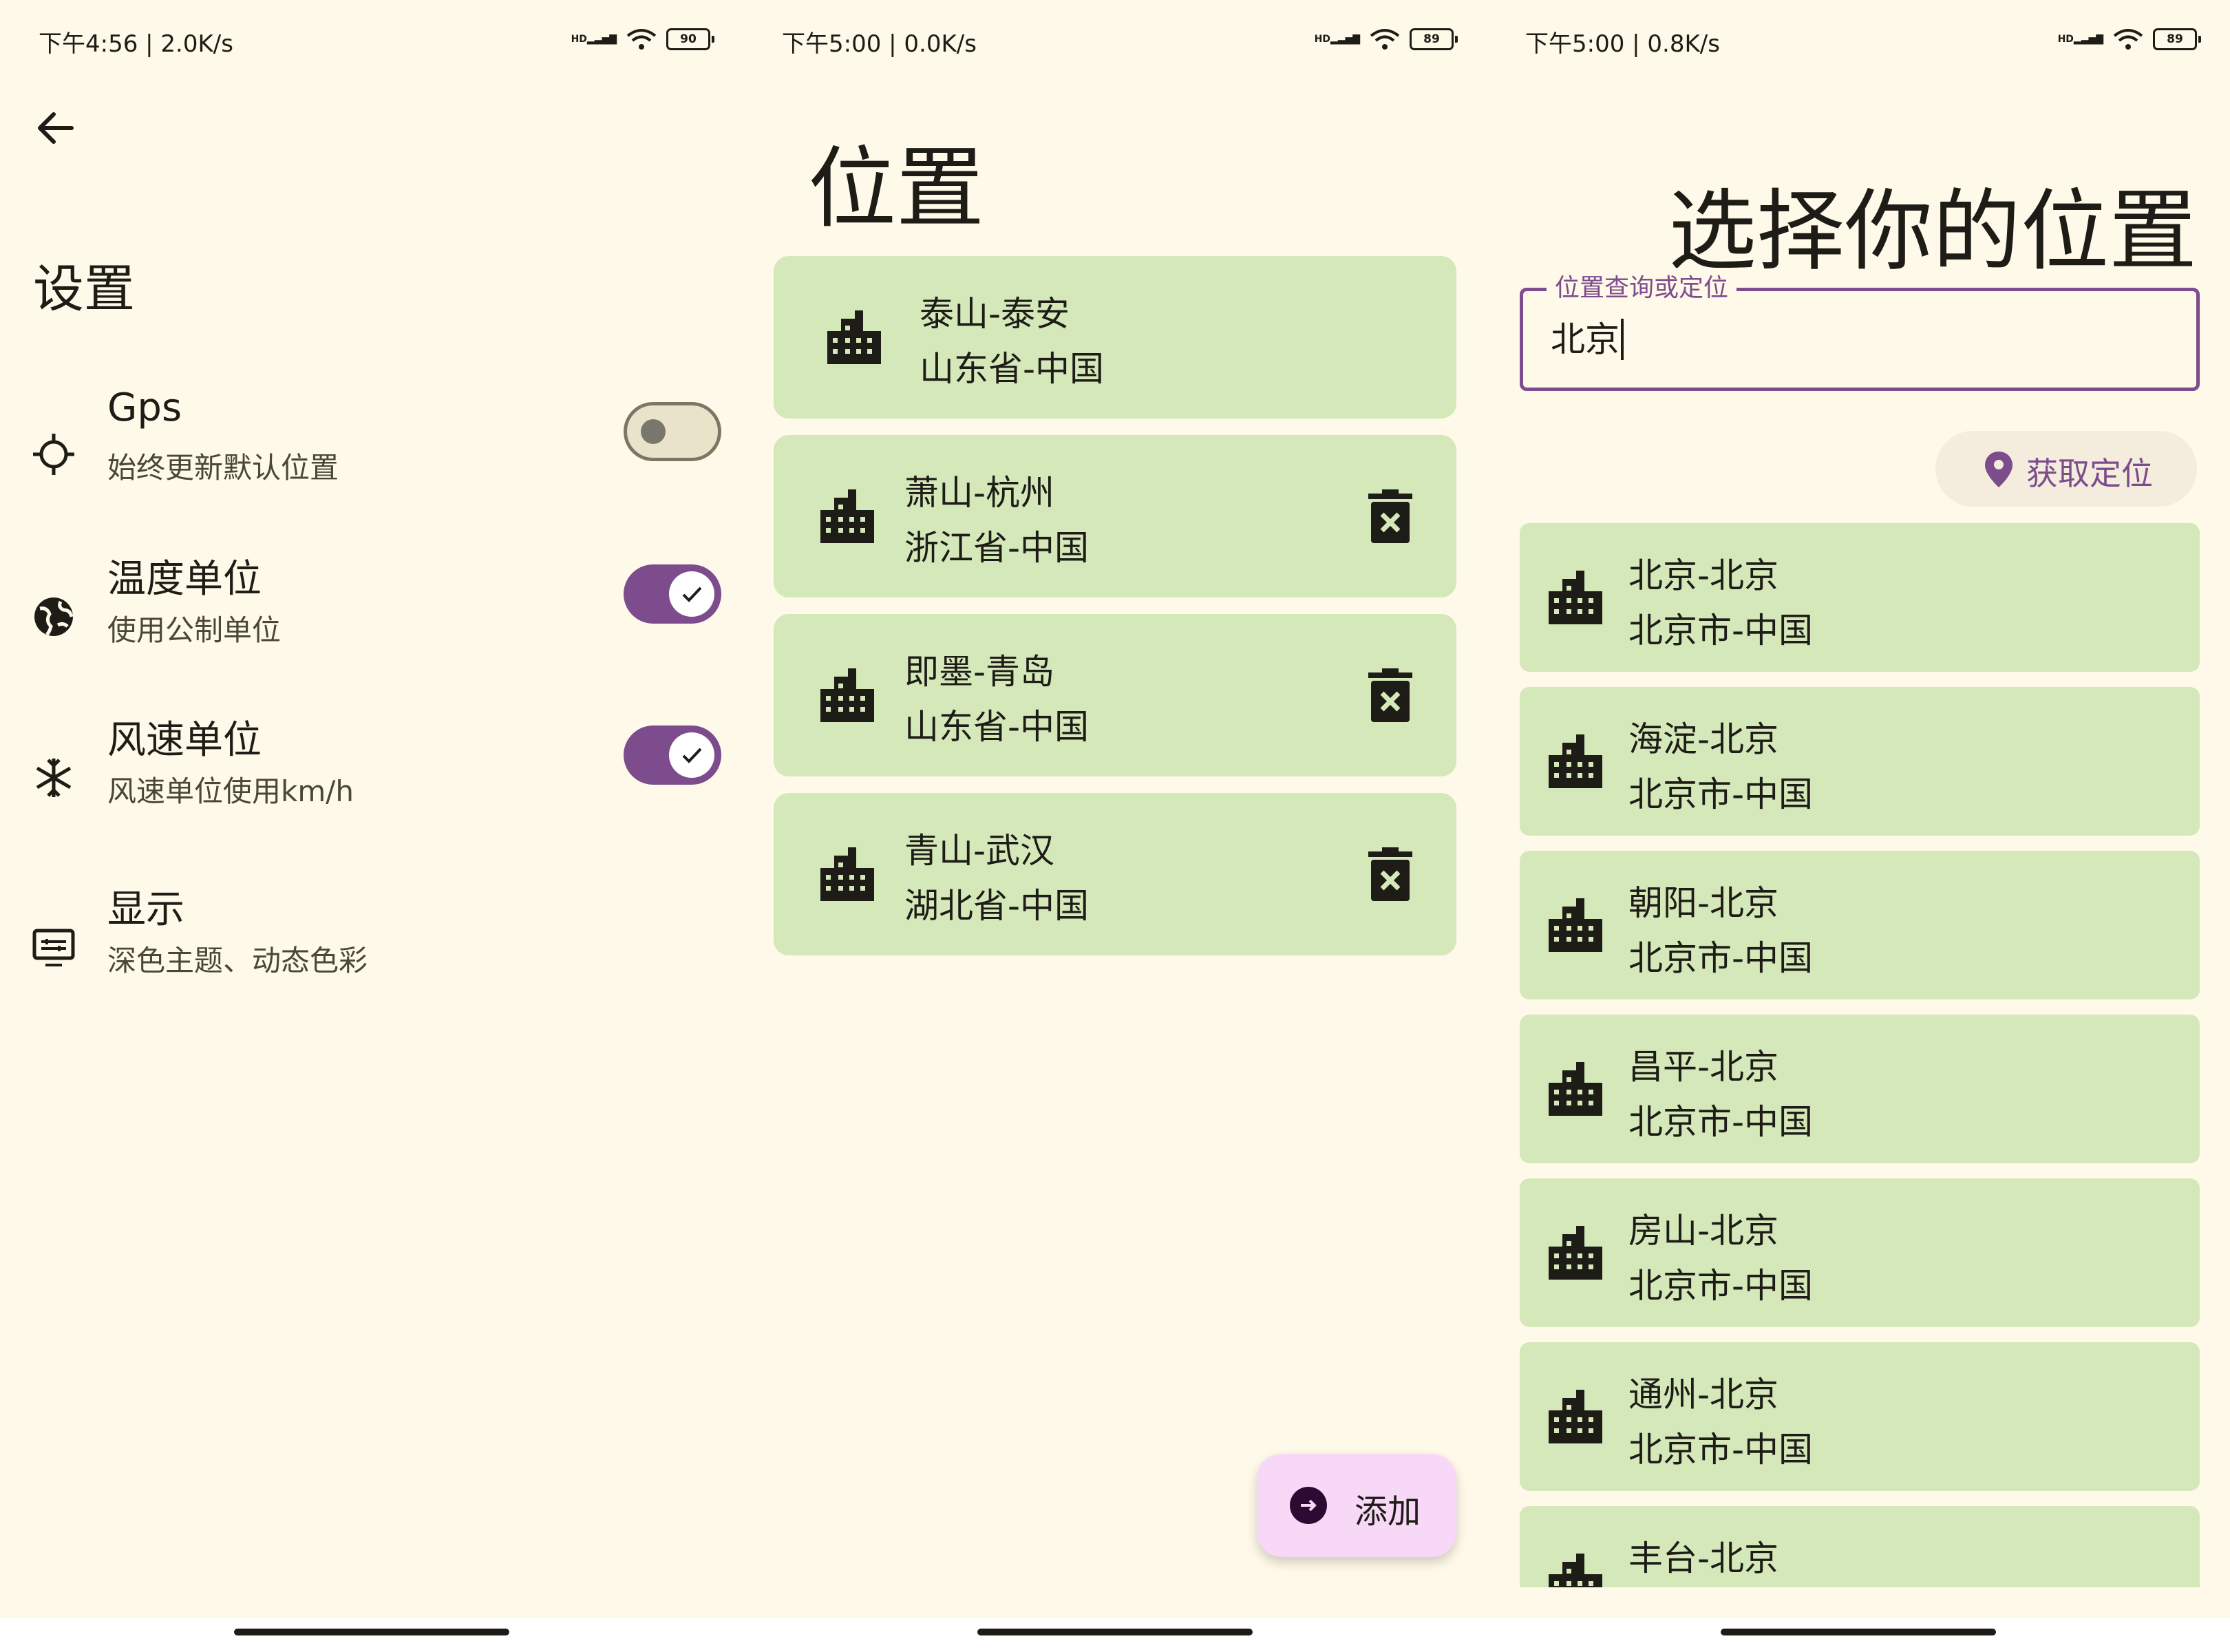 The height and width of the screenshot is (1652, 2230). I want to click on location-card: 萧山-杭州 浙江省-中国, so click(1115, 516).